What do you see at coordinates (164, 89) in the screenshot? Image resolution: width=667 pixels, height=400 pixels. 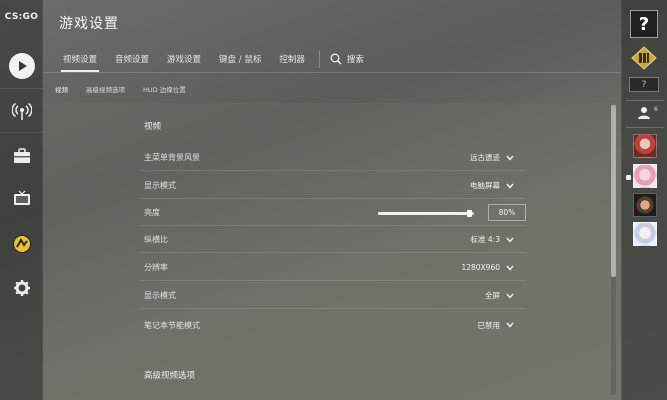 I see `subtab-hud-edge: HUD 边缘位置` at bounding box center [164, 89].